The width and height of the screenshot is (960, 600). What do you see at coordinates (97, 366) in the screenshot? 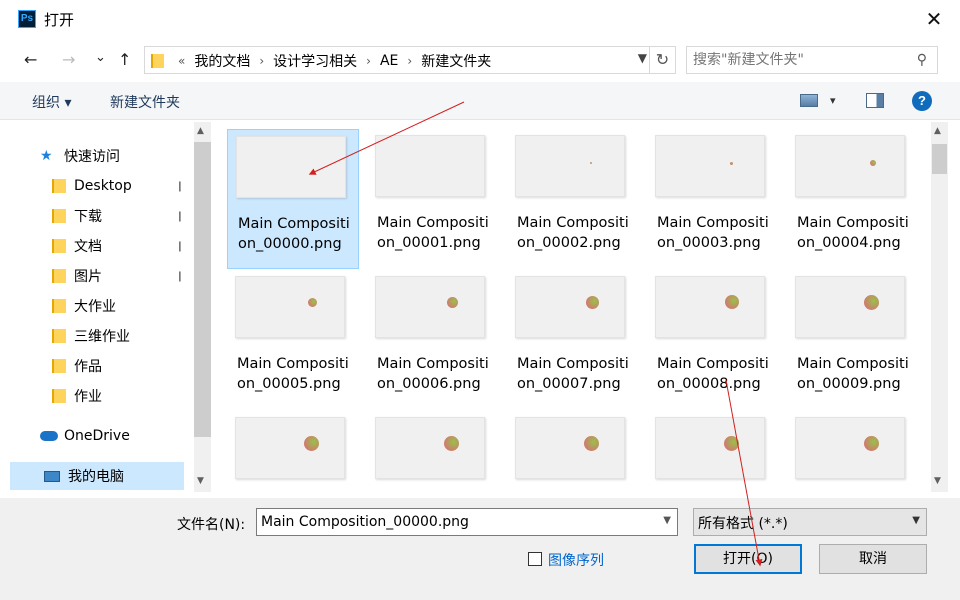
I see `sidebar-item-folder: 作品` at bounding box center [97, 366].